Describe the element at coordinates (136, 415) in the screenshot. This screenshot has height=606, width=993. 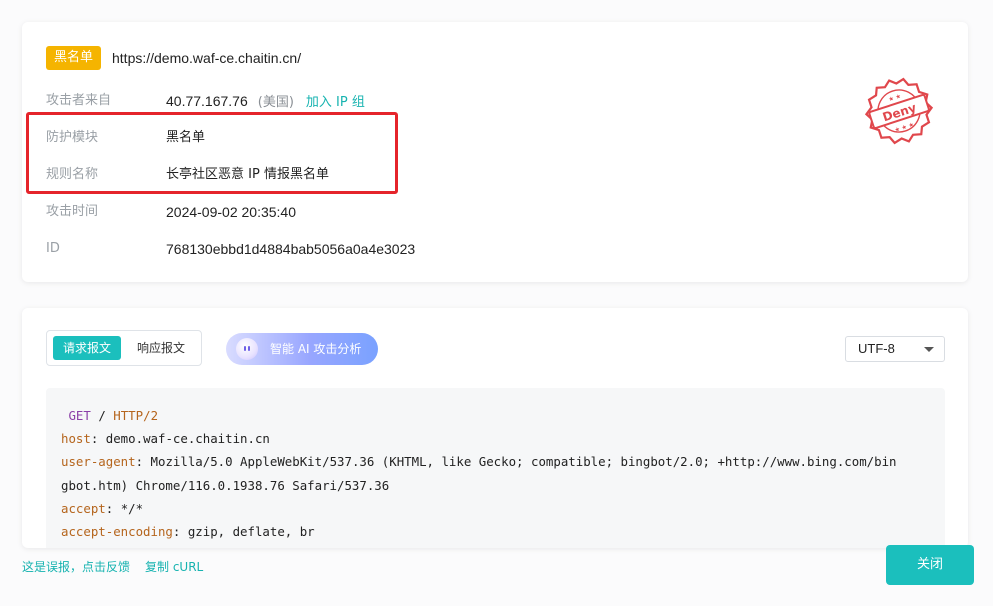
I see `http-protocol: HTTP/2` at that location.